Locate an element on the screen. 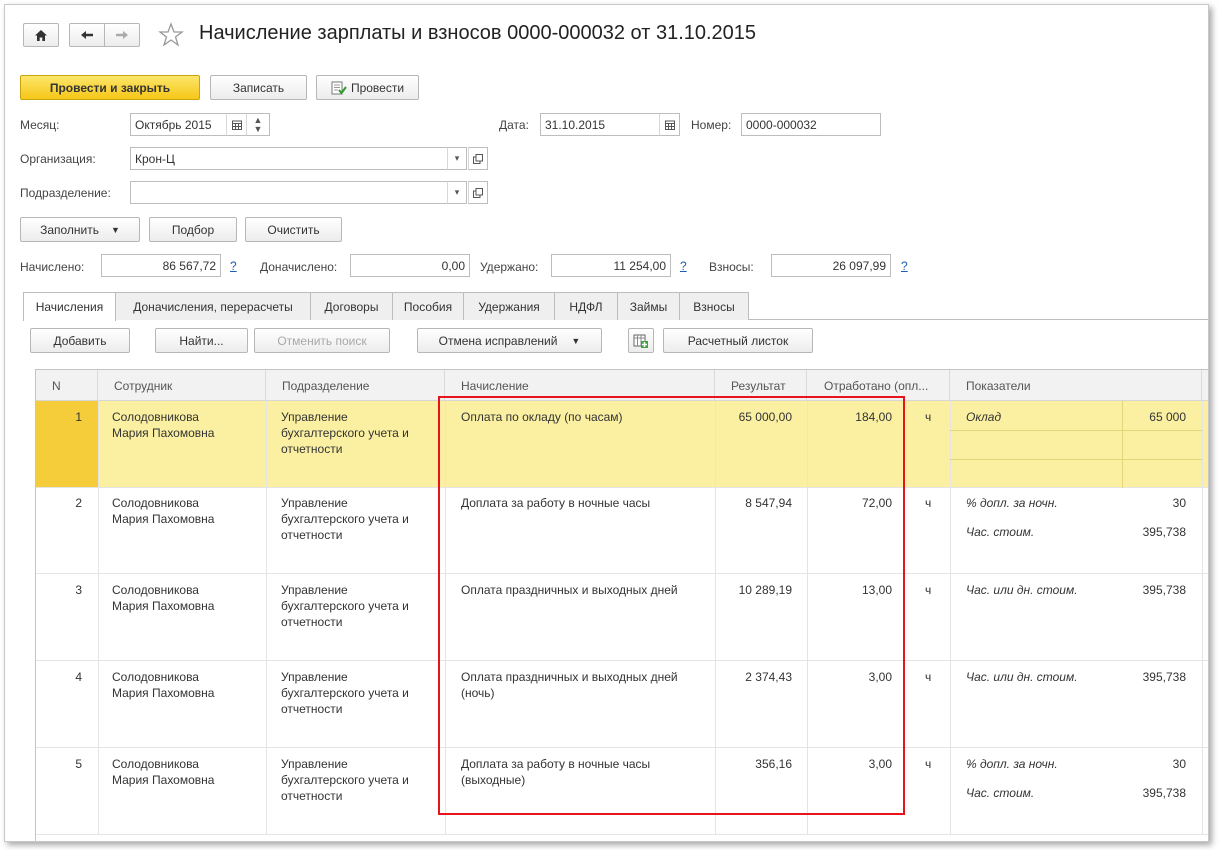 The width and height of the screenshot is (1219, 850). organization-dropdown-button: ▾ is located at coordinates (457, 158).